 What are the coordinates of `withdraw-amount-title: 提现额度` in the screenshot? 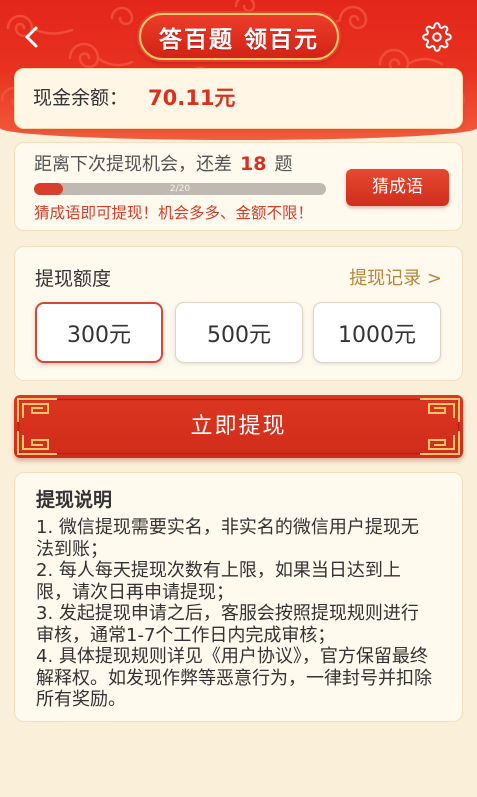 It's located at (73, 279).